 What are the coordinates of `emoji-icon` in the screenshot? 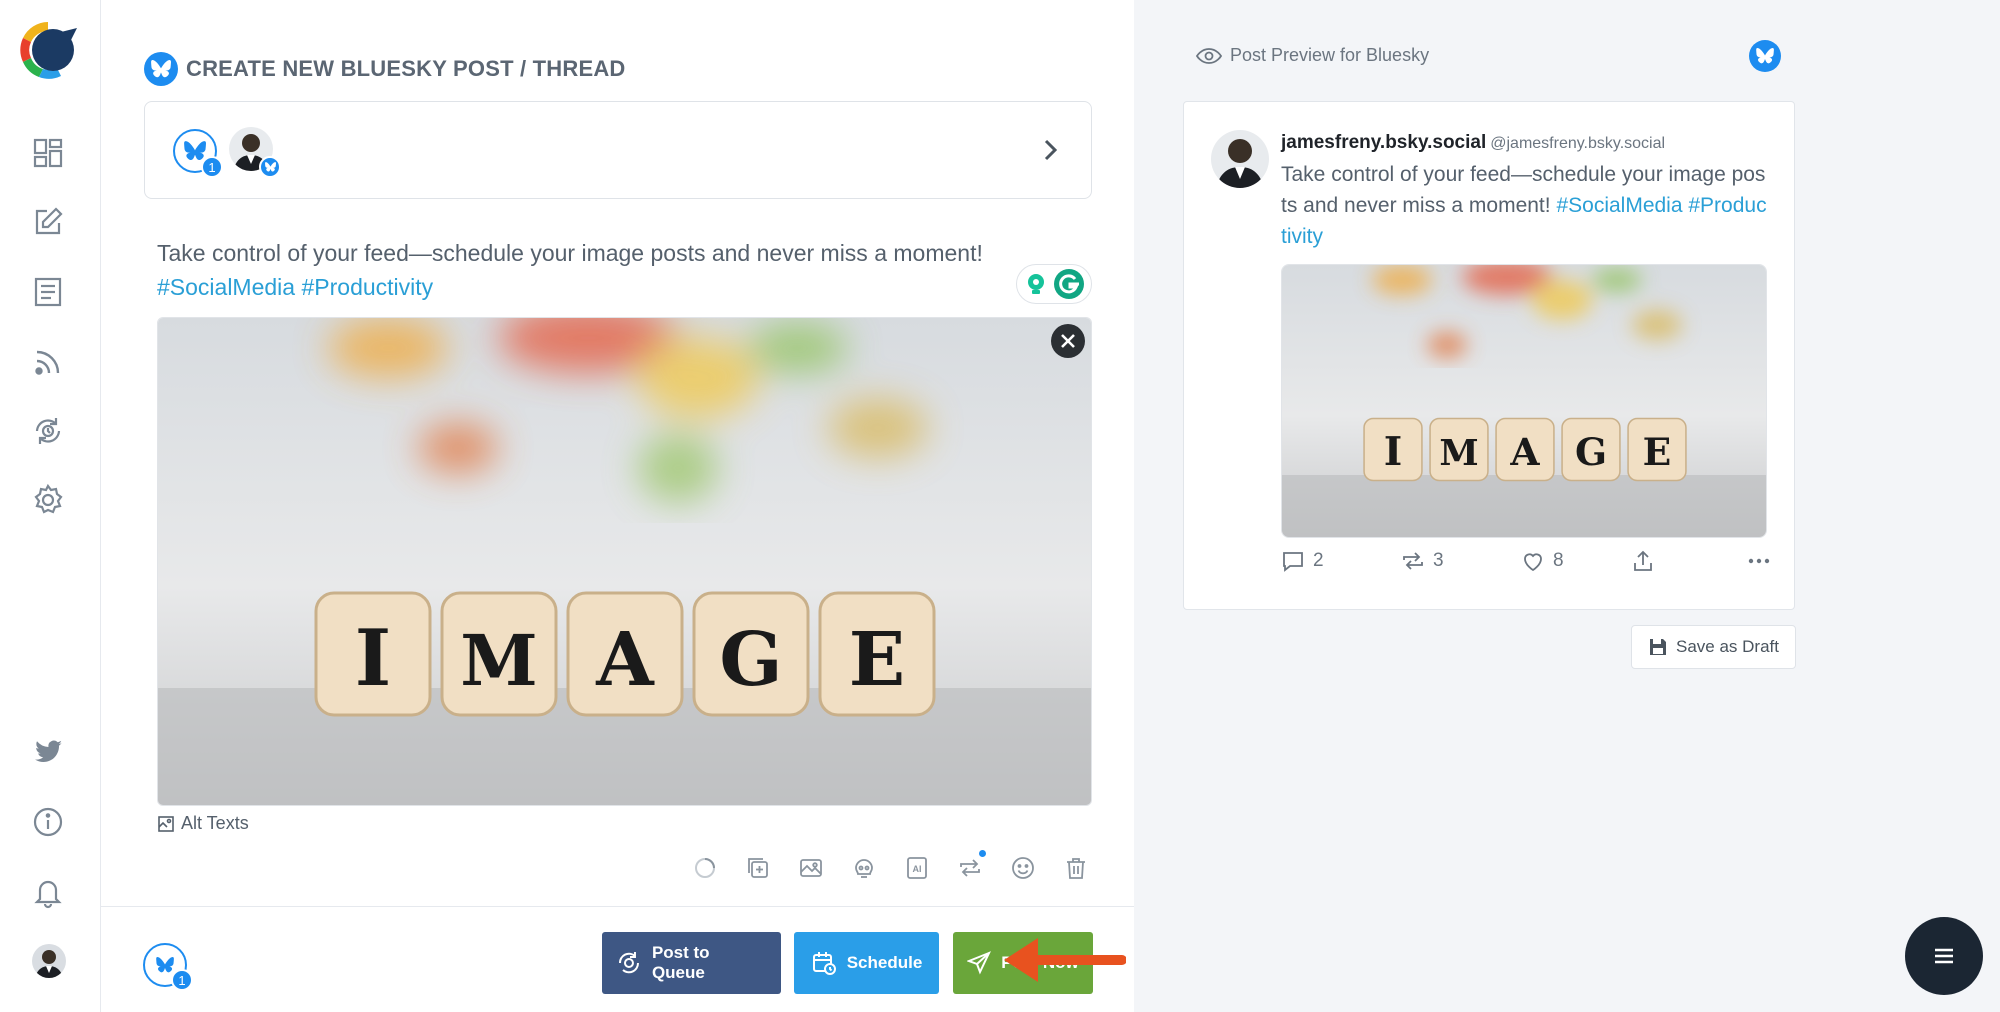 It's located at (1023, 868).